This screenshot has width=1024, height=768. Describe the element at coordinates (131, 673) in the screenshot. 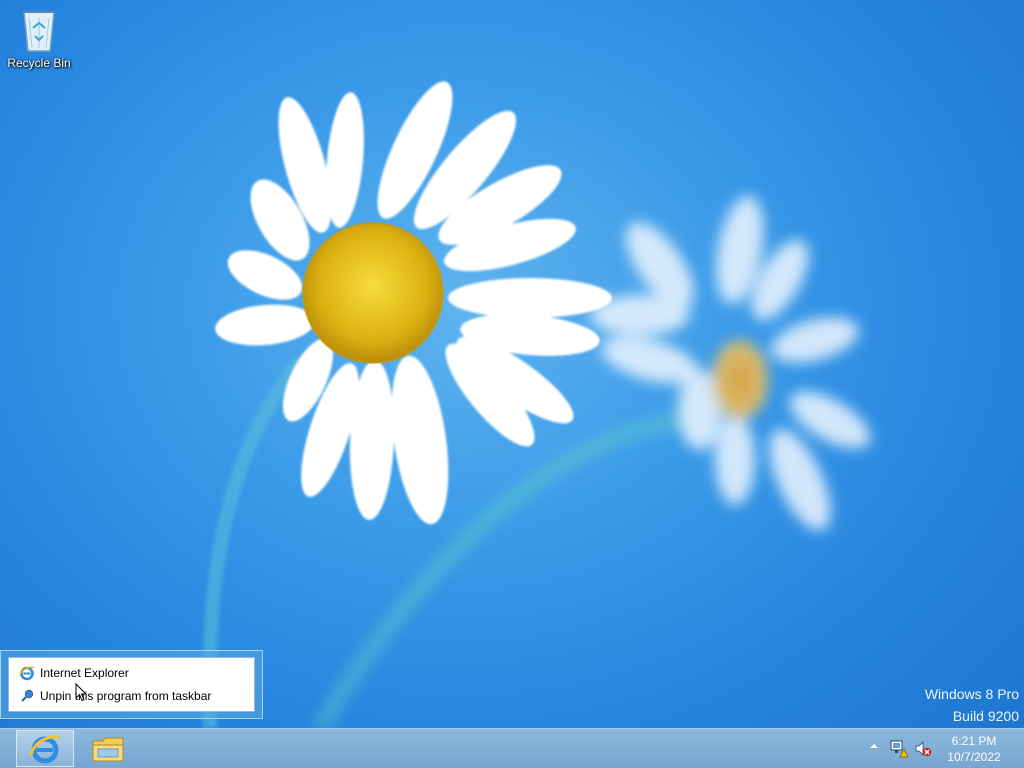

I see `jump-list-item-internet-explorer: Internet Explorer` at that location.